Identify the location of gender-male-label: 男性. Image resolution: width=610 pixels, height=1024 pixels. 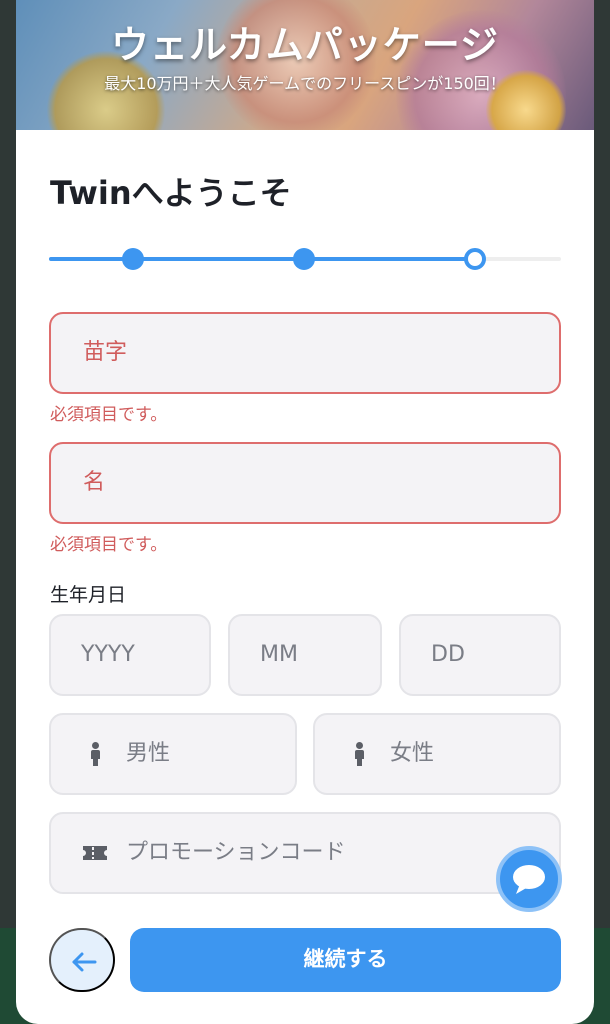
(148, 753).